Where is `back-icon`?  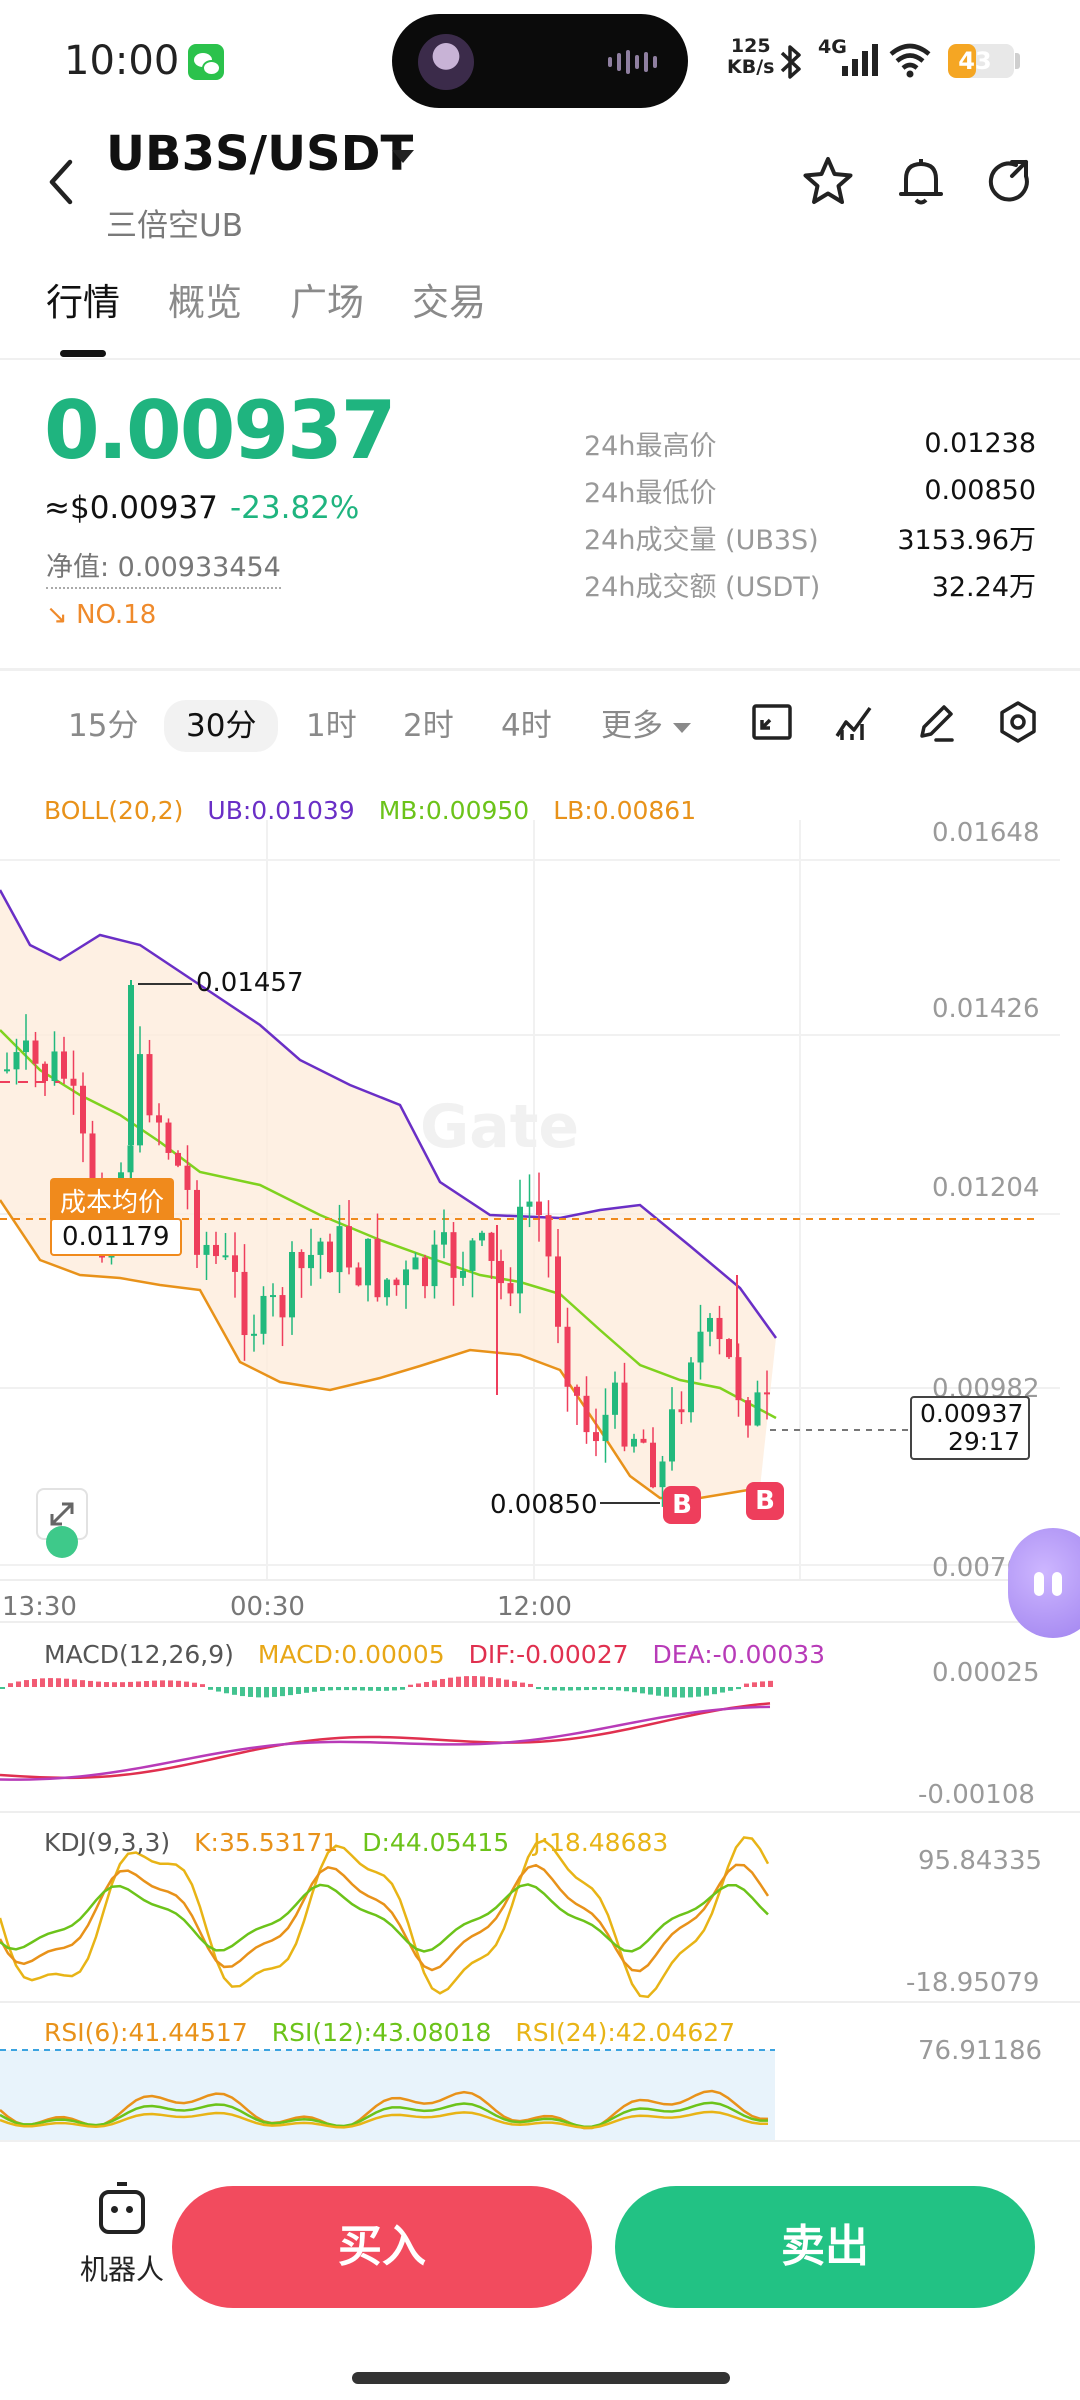 back-icon is located at coordinates (62, 182).